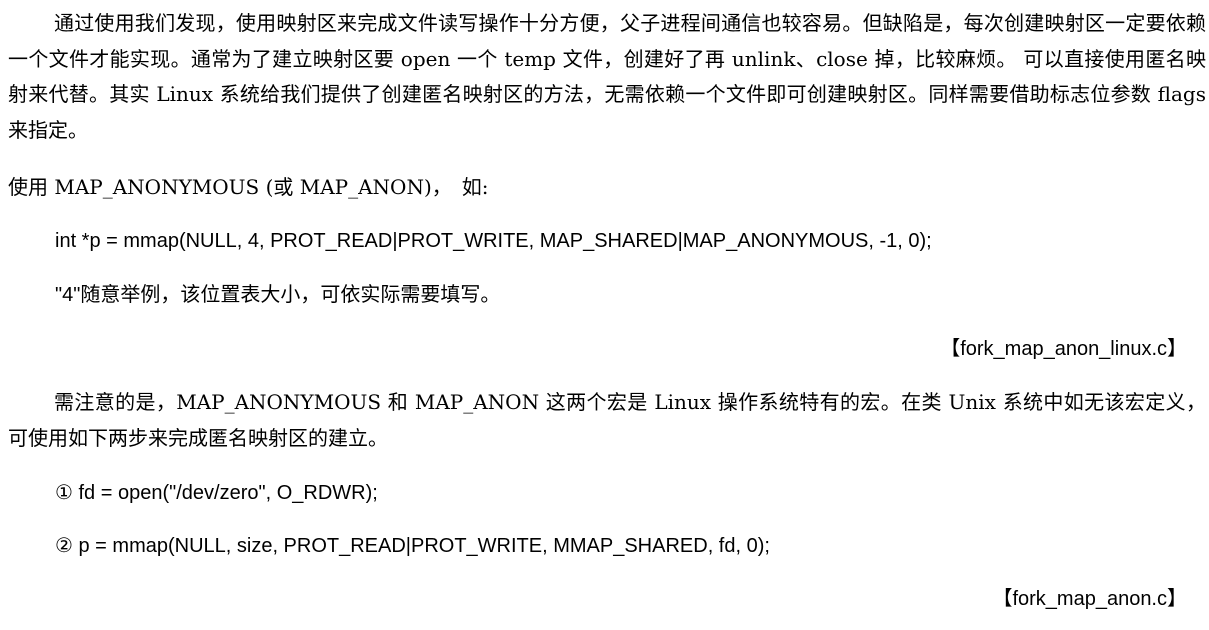  I want to click on usage-paragraph: 使用 MAP_ANONYMOUS (或 MAP_ANON)， 如:, so click(248, 187).